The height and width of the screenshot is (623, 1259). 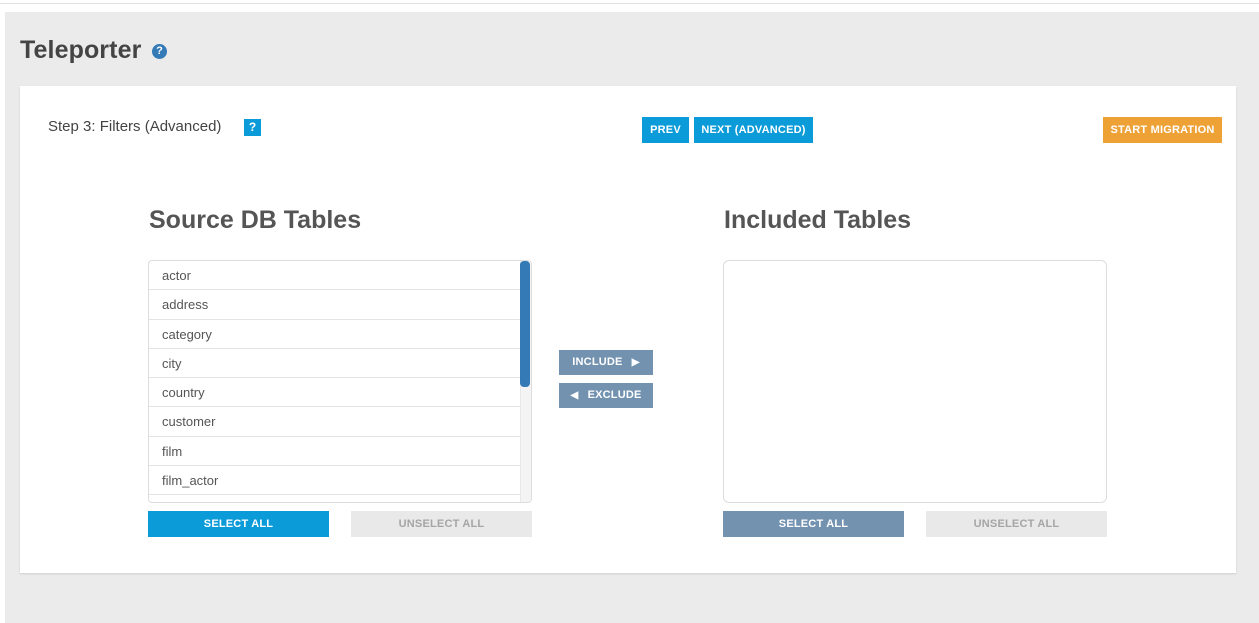 I want to click on question-circle-icon: ?, so click(x=159, y=51).